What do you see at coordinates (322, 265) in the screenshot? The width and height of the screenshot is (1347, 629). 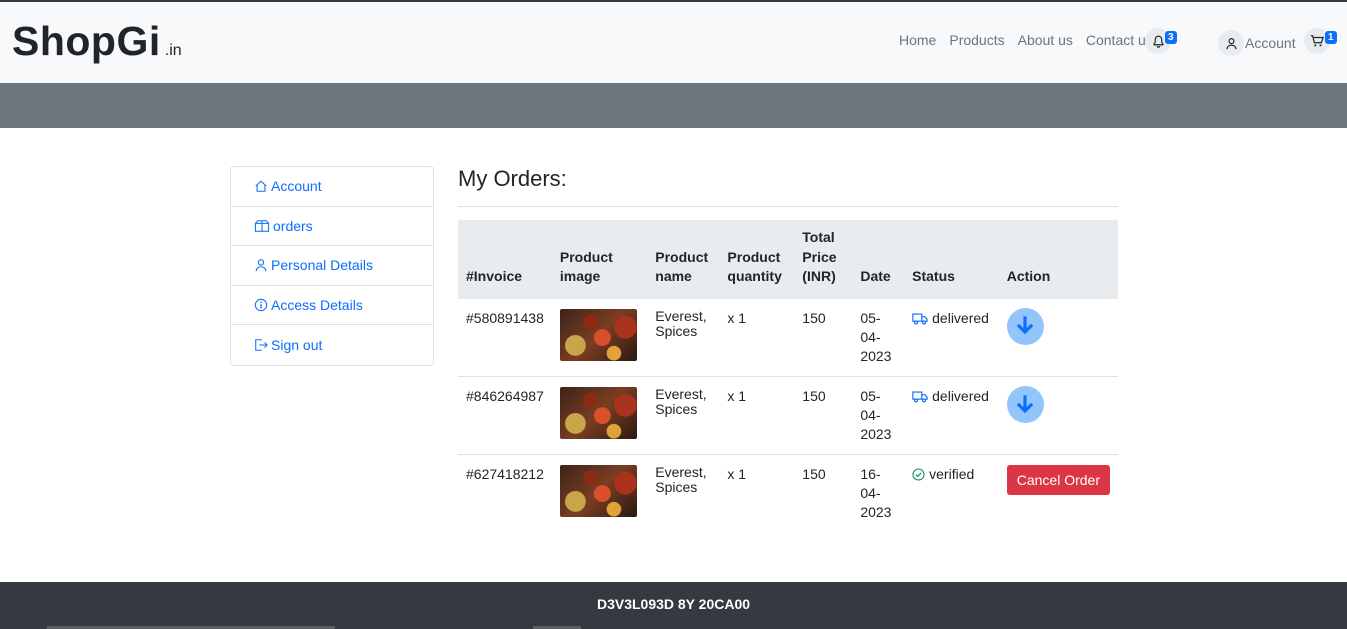 I see `sidebar-item-label: Personal Details` at bounding box center [322, 265].